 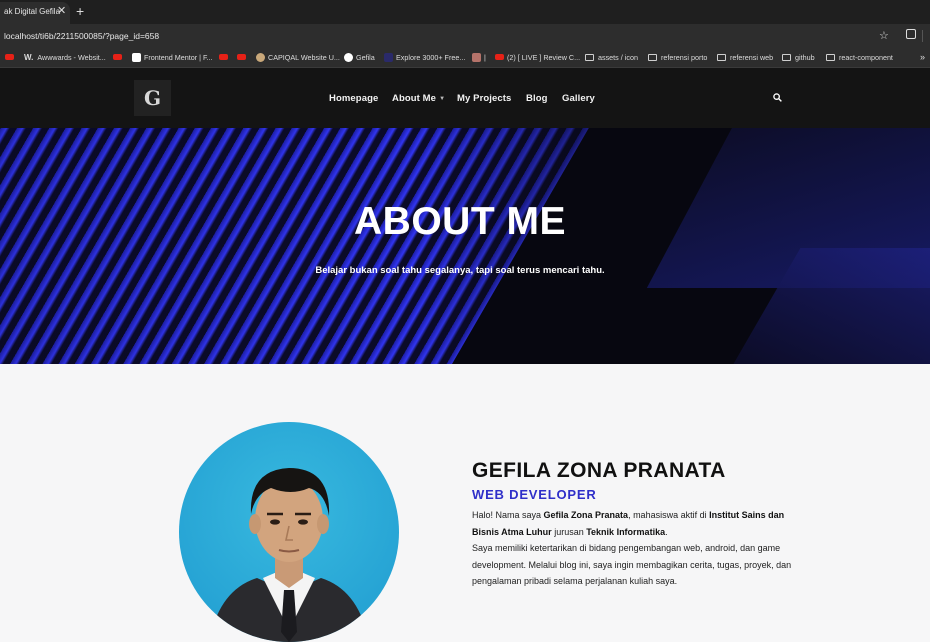 I want to click on bookmark-folder-porto: referensi porto, so click(x=677, y=58).